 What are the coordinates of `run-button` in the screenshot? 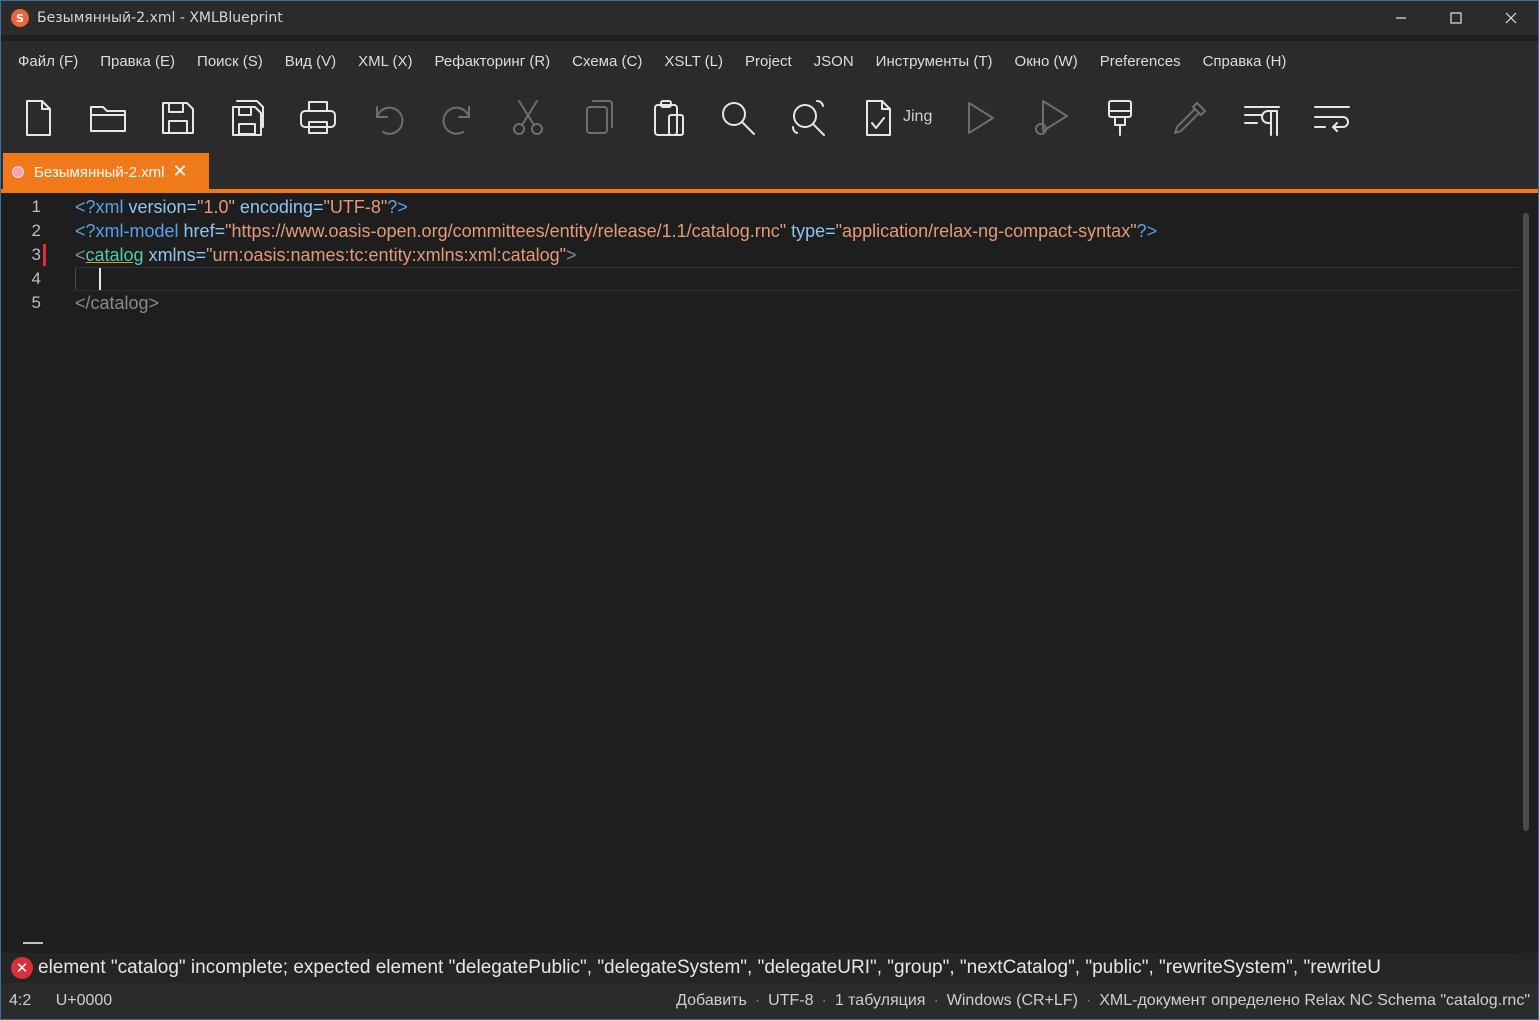 It's located at (980, 118).